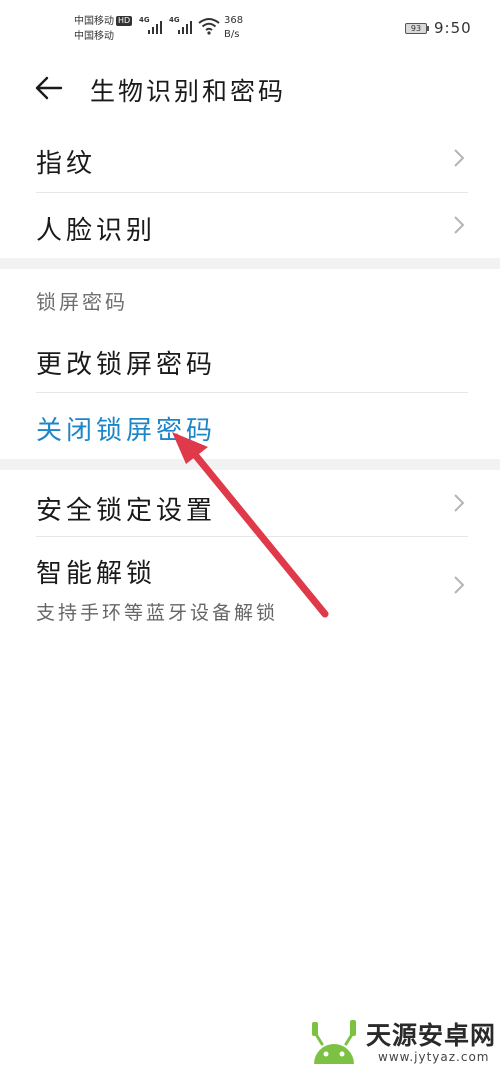  What do you see at coordinates (126, 431) in the screenshot?
I see `list-item-label: 关闭锁屏密码` at bounding box center [126, 431].